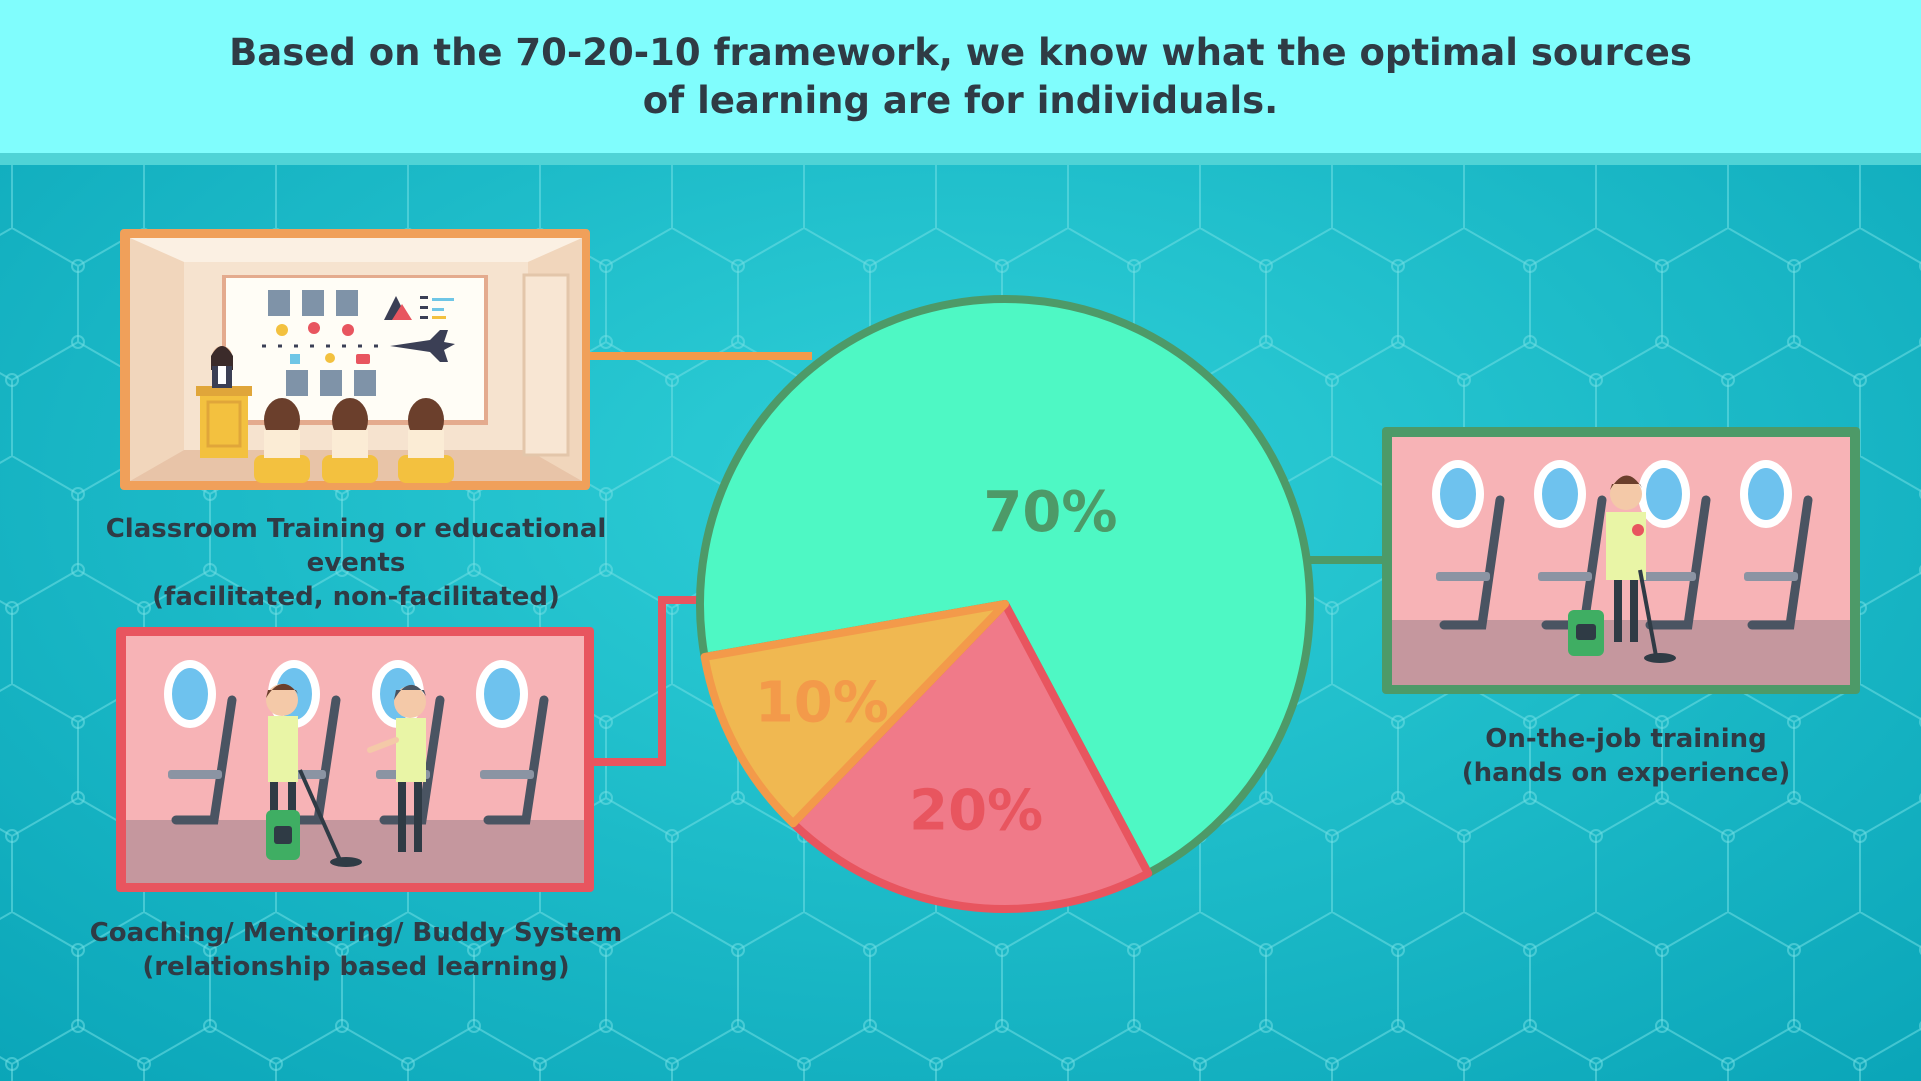 The image size is (1921, 1081). What do you see at coordinates (1626, 739) in the screenshot?
I see `caption-onthejob-line-1: On-the-job training` at bounding box center [1626, 739].